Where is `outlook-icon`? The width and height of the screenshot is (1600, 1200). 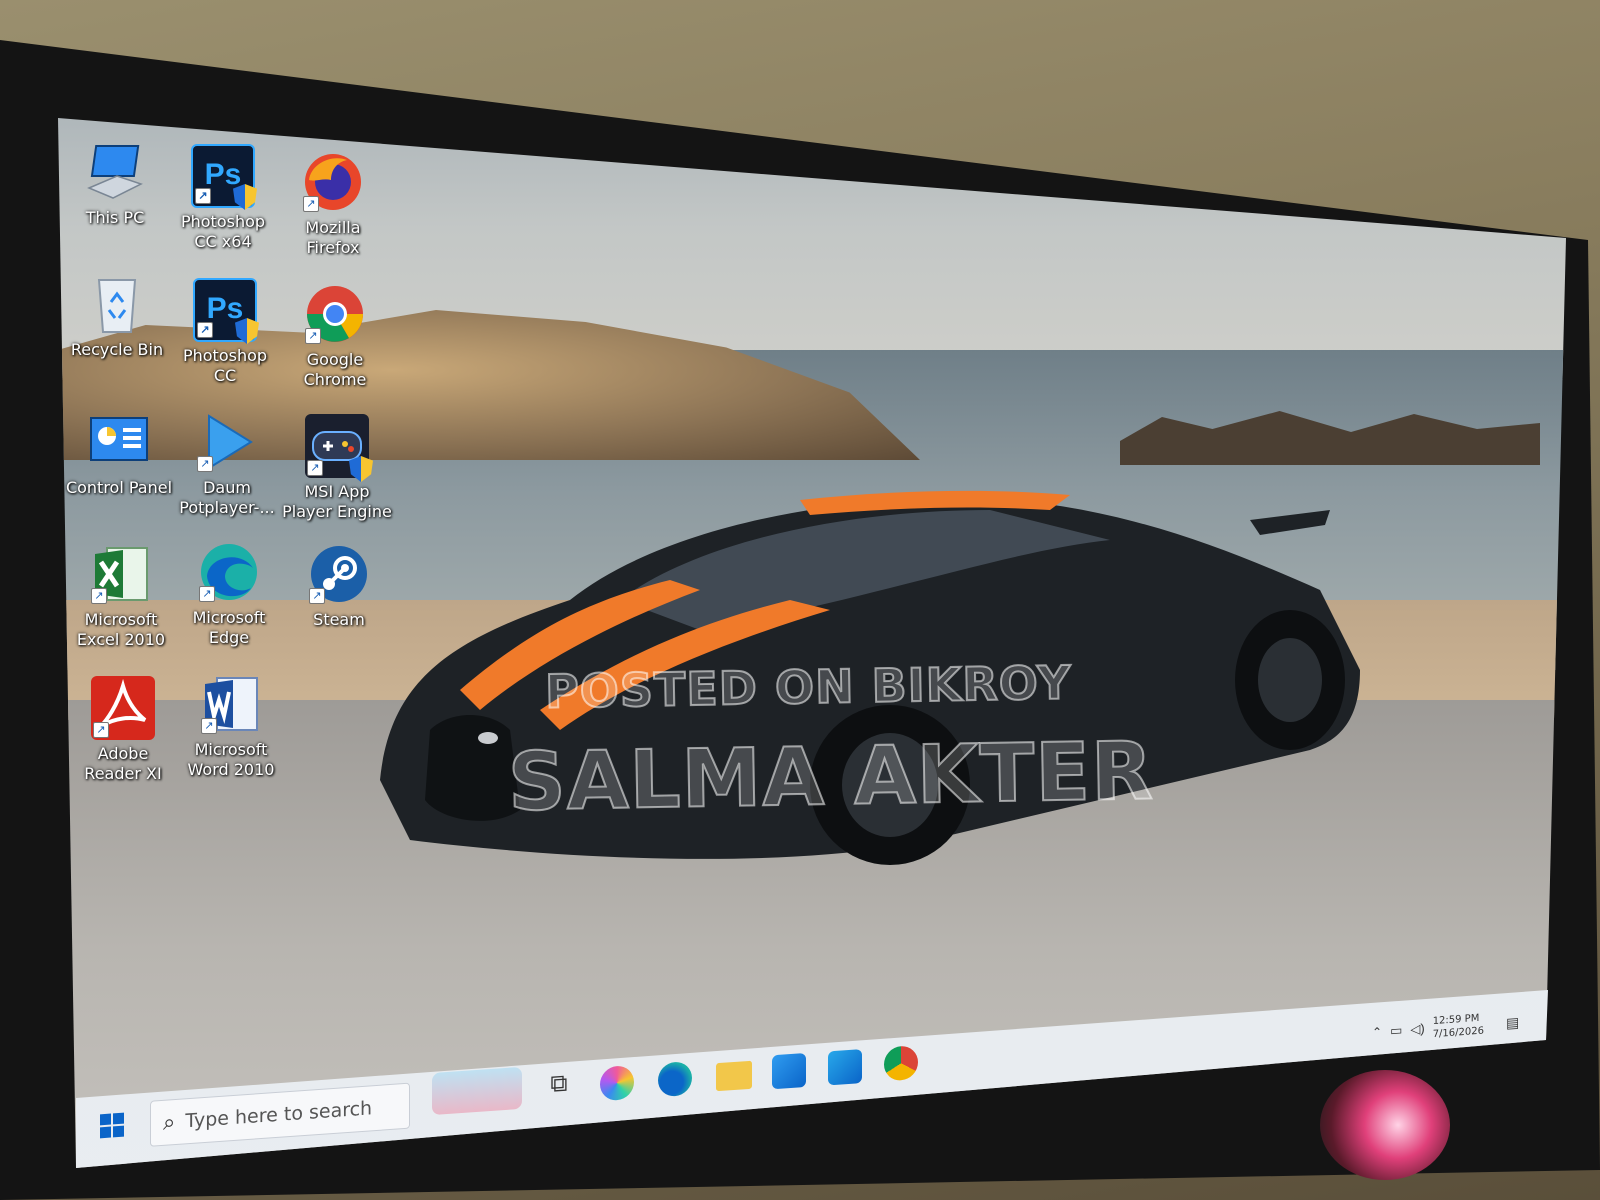
outlook-icon is located at coordinates (845, 1067).